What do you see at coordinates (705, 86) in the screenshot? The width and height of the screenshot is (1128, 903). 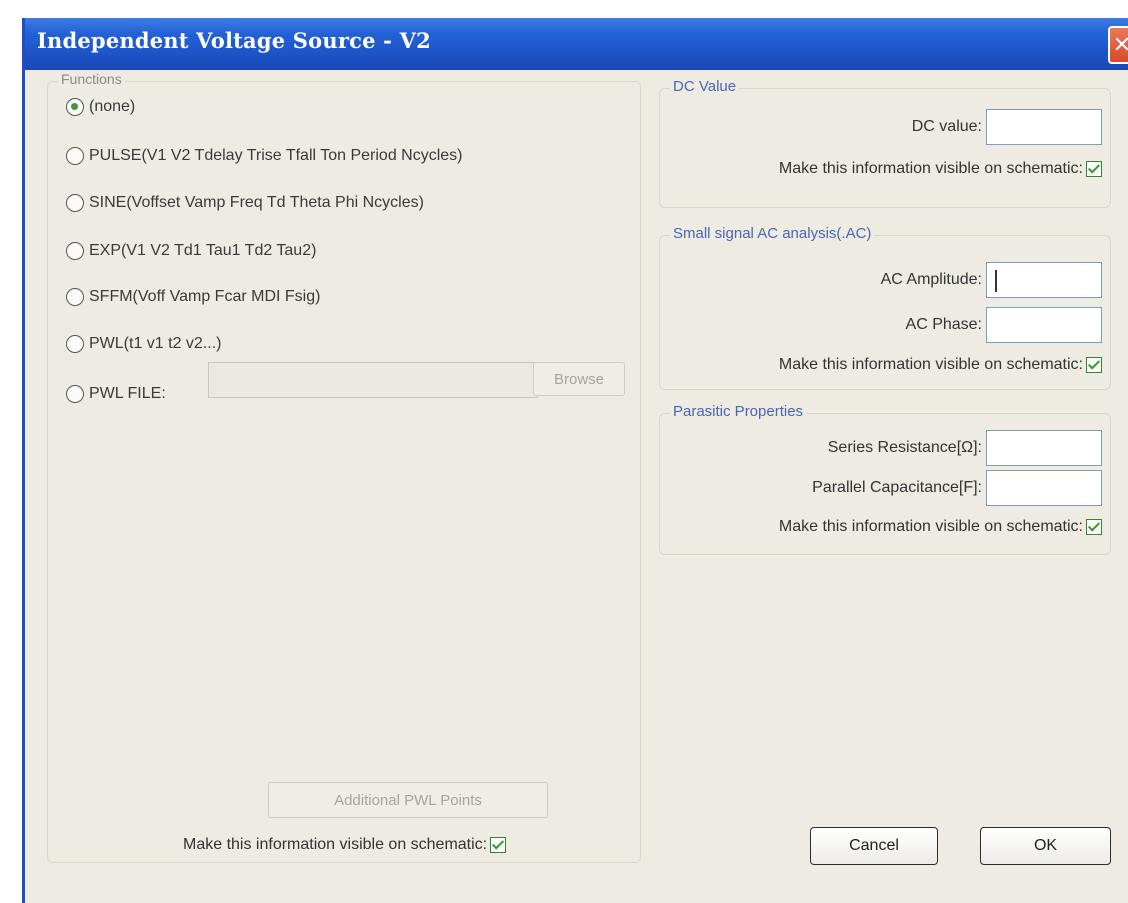 I see `dc-value-group-label: DC Value` at bounding box center [705, 86].